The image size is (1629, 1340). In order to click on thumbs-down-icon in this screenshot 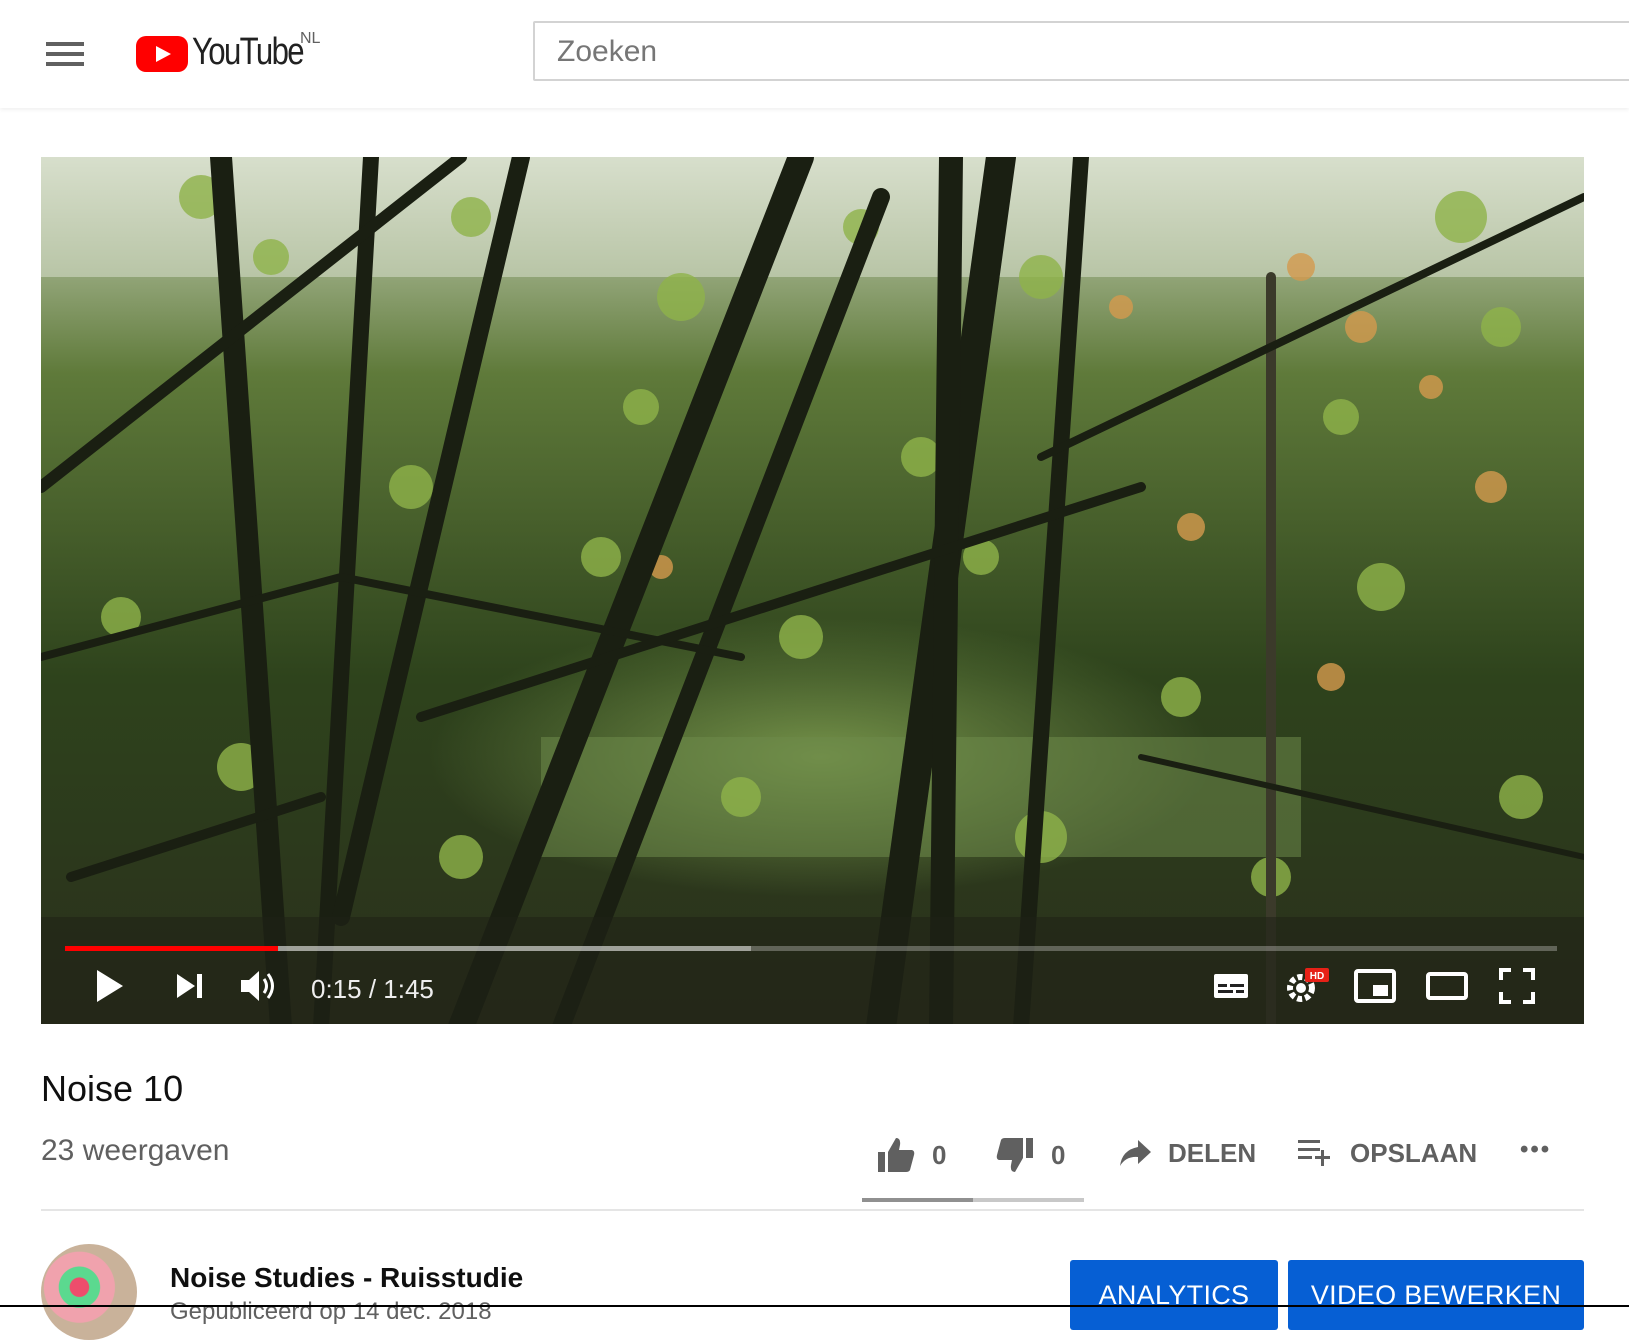, I will do `click(1014, 1155)`.